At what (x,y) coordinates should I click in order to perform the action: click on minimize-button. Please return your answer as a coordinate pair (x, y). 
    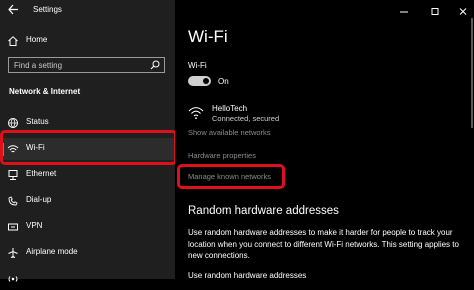
    Looking at the image, I should click on (404, 9).